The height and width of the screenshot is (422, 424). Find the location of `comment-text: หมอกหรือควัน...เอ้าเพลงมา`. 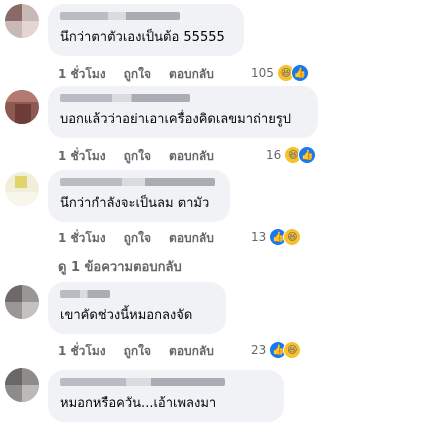

comment-text: หมอกหรือควัน...เอ้าเพลงมา is located at coordinates (138, 403).